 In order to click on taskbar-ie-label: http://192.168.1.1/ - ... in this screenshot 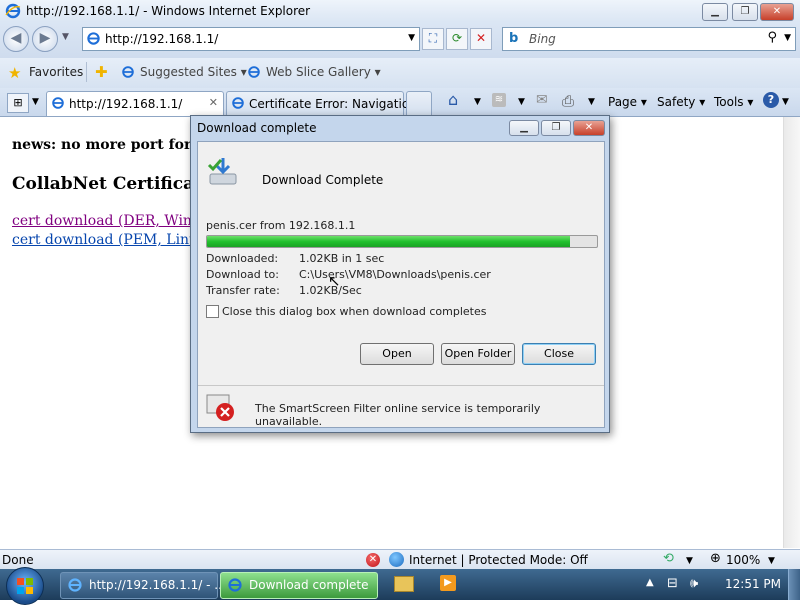, I will do `click(157, 585)`.